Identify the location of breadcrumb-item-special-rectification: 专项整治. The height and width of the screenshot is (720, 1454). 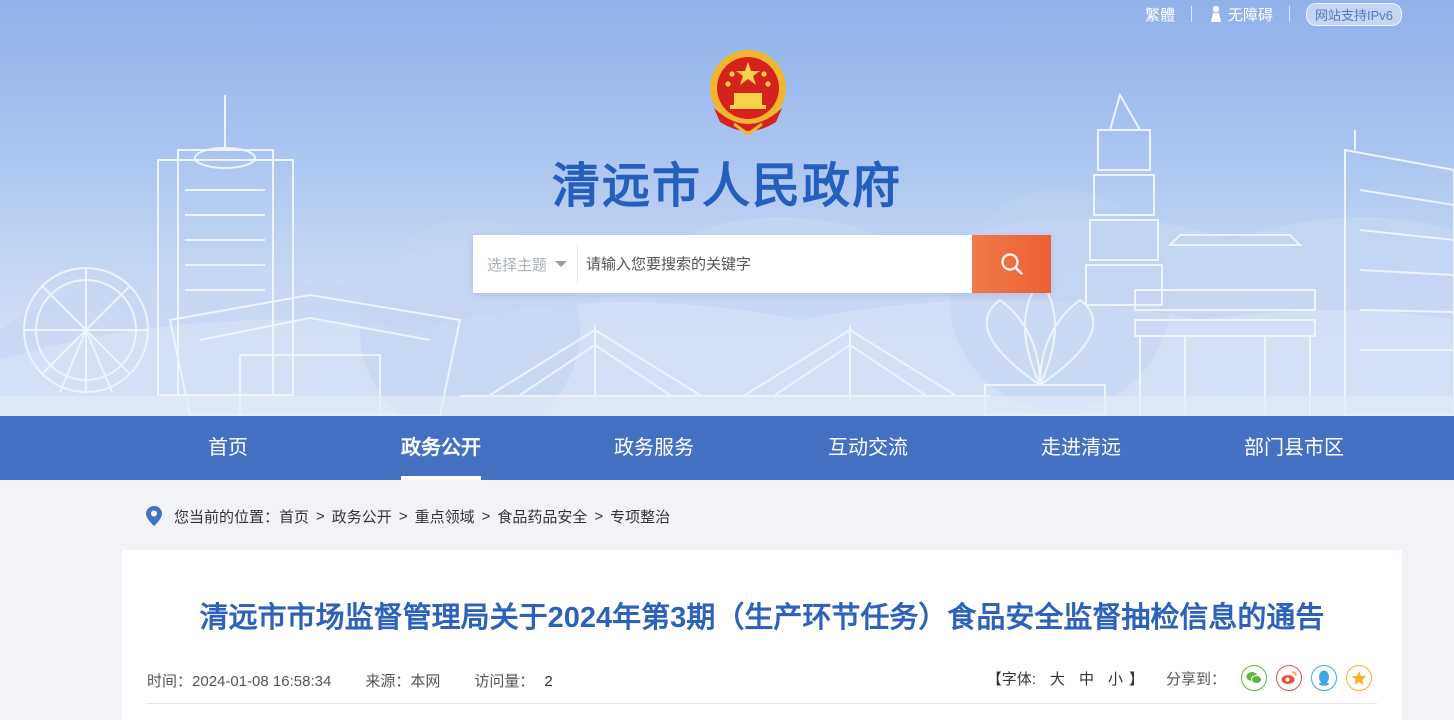
(640, 516).